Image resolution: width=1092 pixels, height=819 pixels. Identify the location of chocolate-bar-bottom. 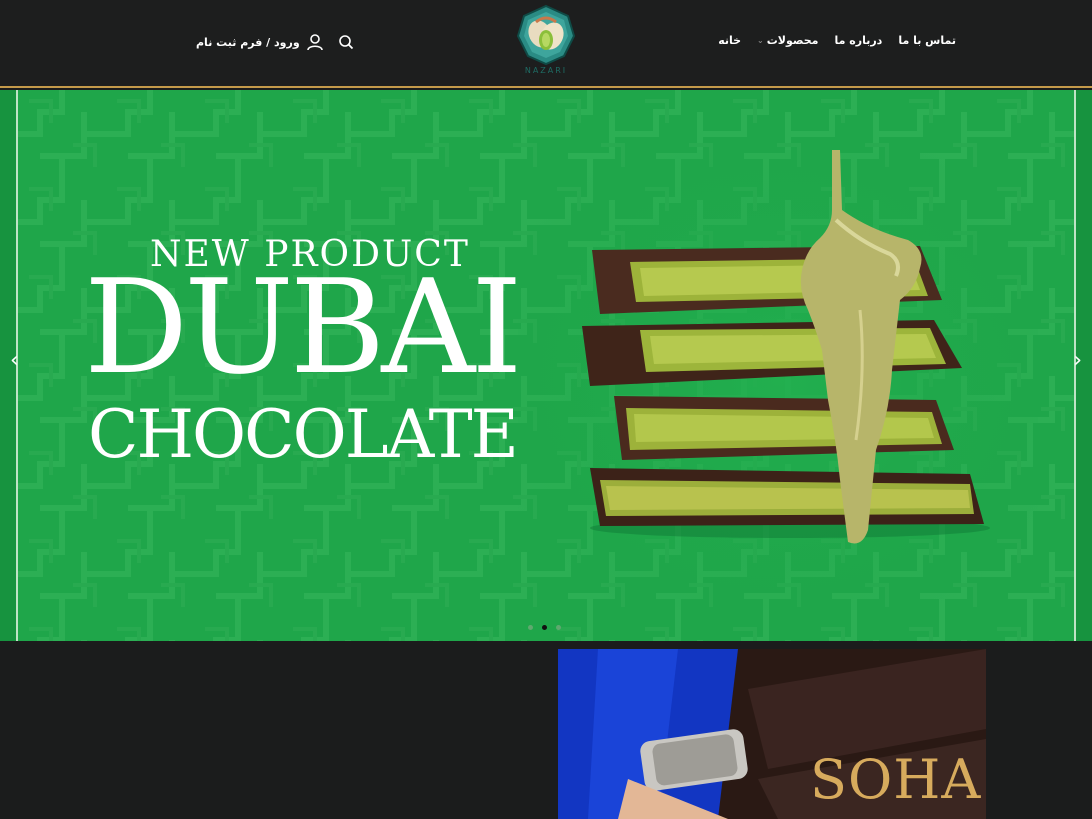
(787, 497).